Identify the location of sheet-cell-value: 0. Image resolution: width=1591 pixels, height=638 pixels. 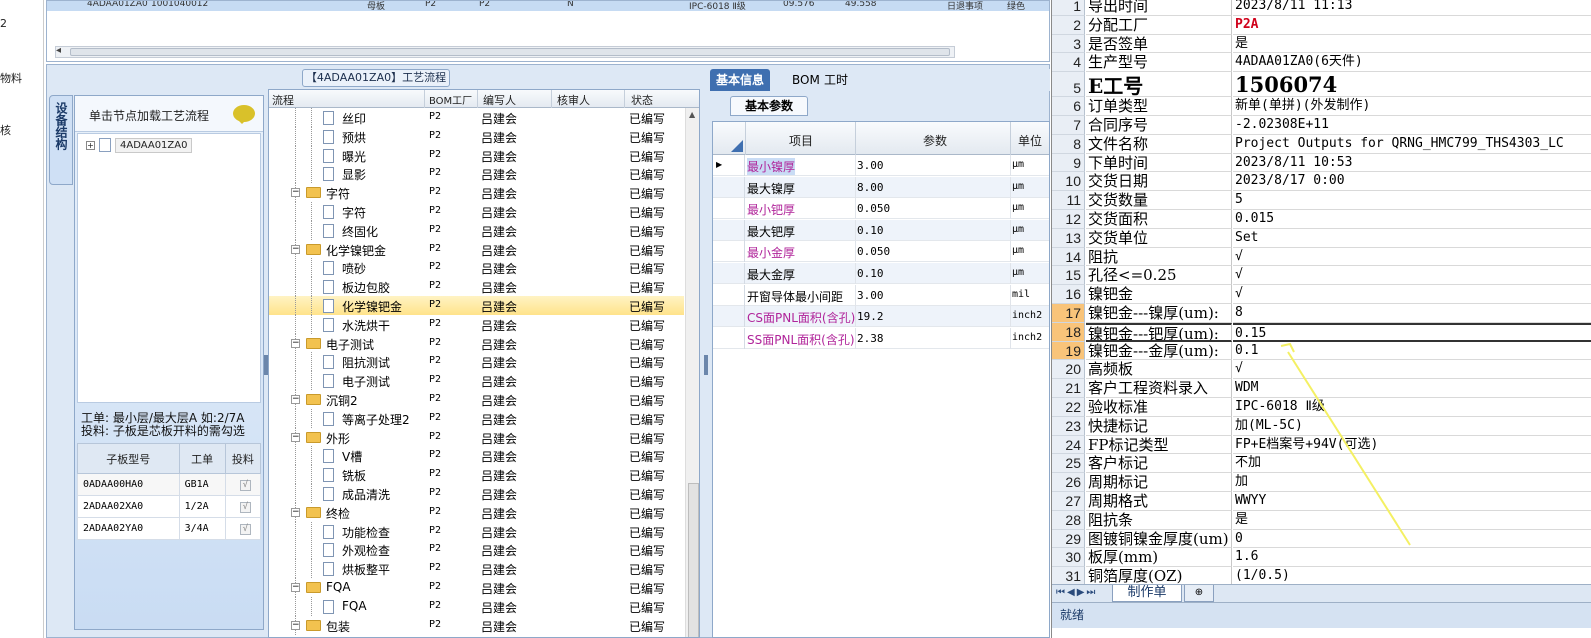
(1412, 539).